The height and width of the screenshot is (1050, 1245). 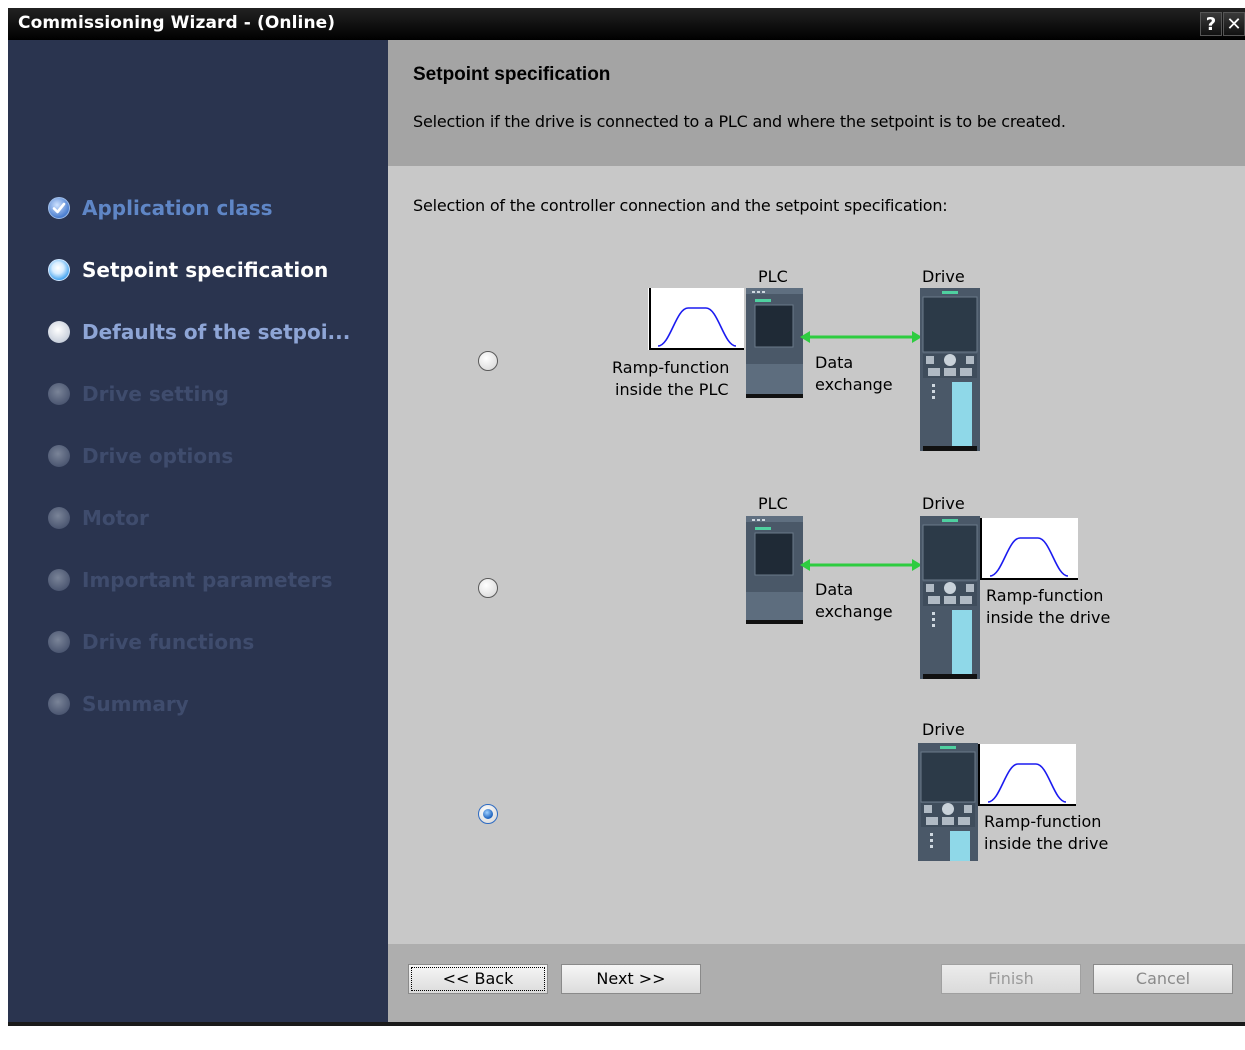 I want to click on button-bar: << Back Next >> Finish Cancel, so click(x=816, y=983).